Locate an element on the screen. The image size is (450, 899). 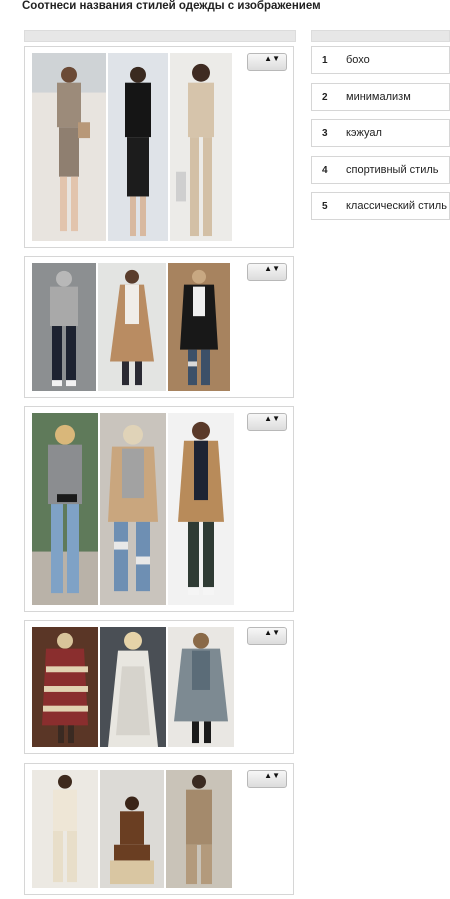
photo-woman-white-lace-dress is located at coordinates (133, 687).